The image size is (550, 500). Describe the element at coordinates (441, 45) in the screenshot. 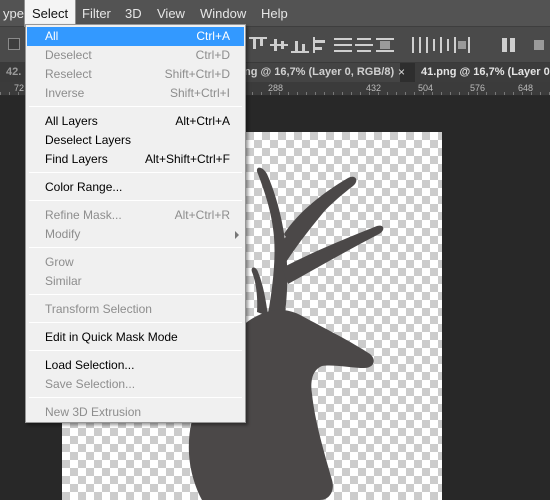

I see `distribute-hcenter-icon` at that location.